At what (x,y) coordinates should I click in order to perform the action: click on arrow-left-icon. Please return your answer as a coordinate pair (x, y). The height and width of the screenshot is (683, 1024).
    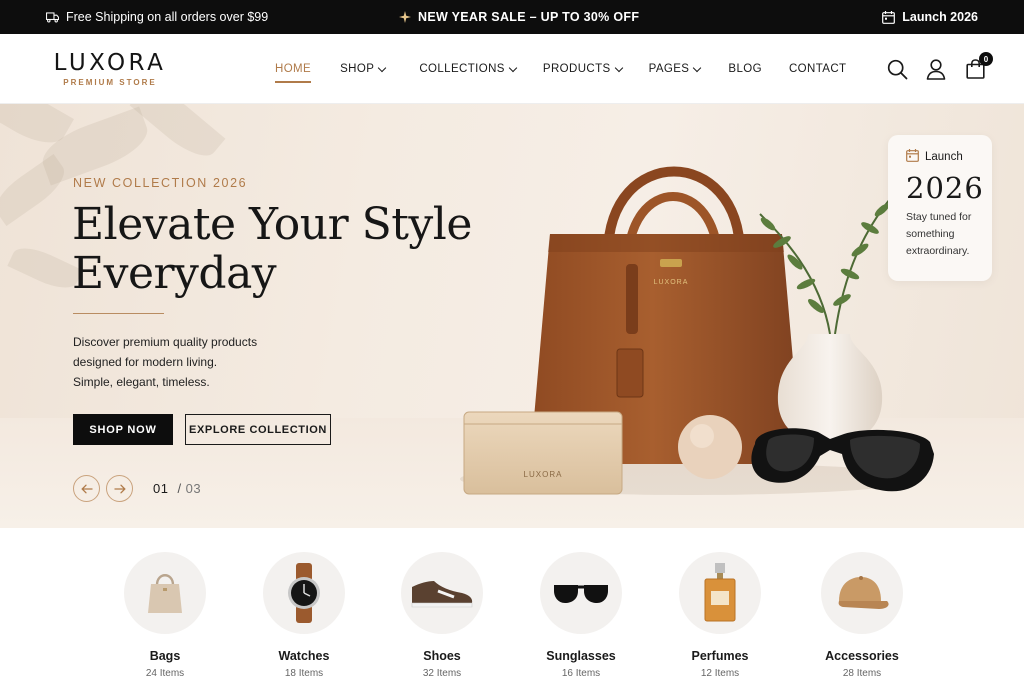
    Looking at the image, I should click on (86, 488).